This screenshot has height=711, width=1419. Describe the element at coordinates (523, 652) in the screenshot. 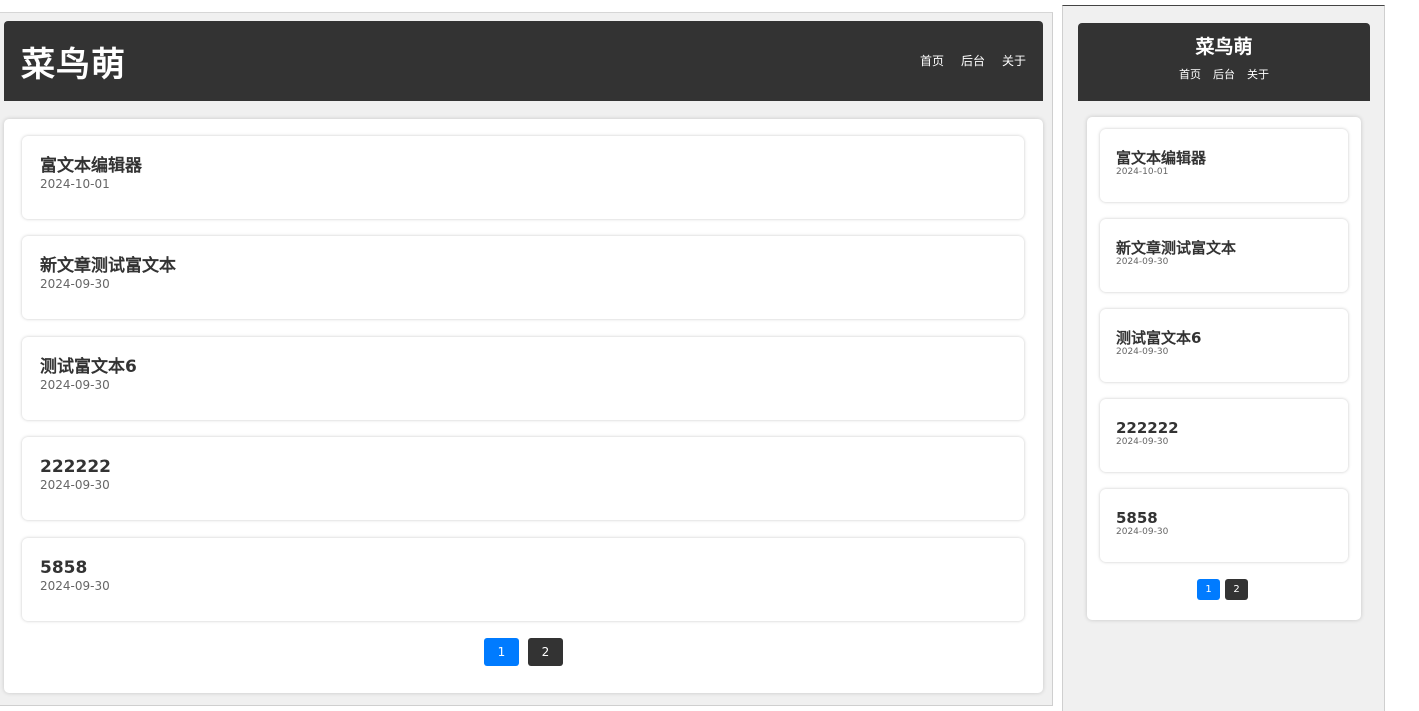

I see `pagination: 1 2` at that location.